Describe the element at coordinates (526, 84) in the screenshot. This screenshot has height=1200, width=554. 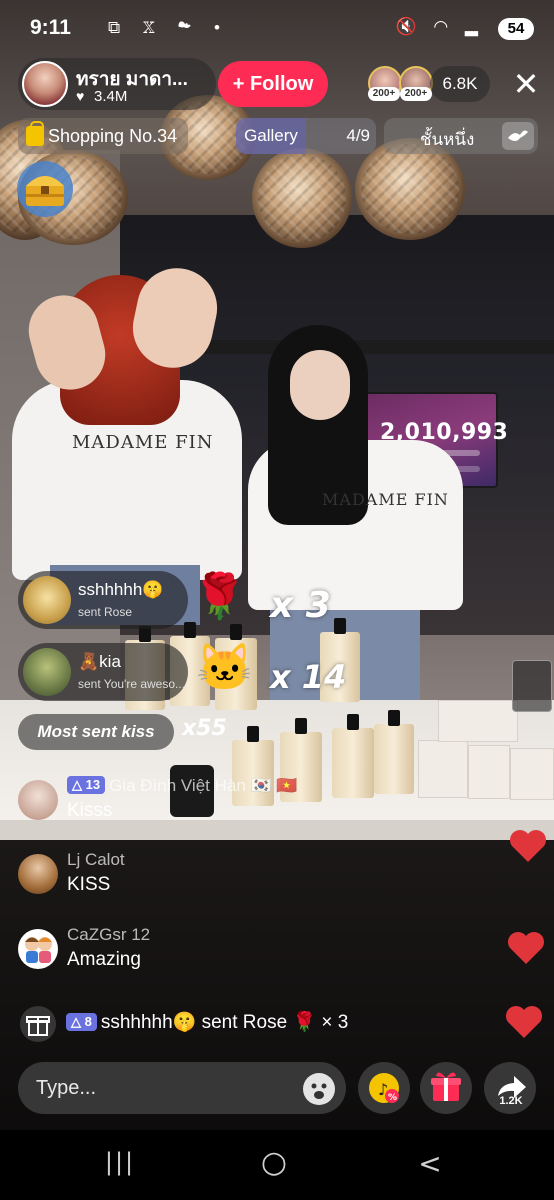
I see `close-icon: ✕` at that location.